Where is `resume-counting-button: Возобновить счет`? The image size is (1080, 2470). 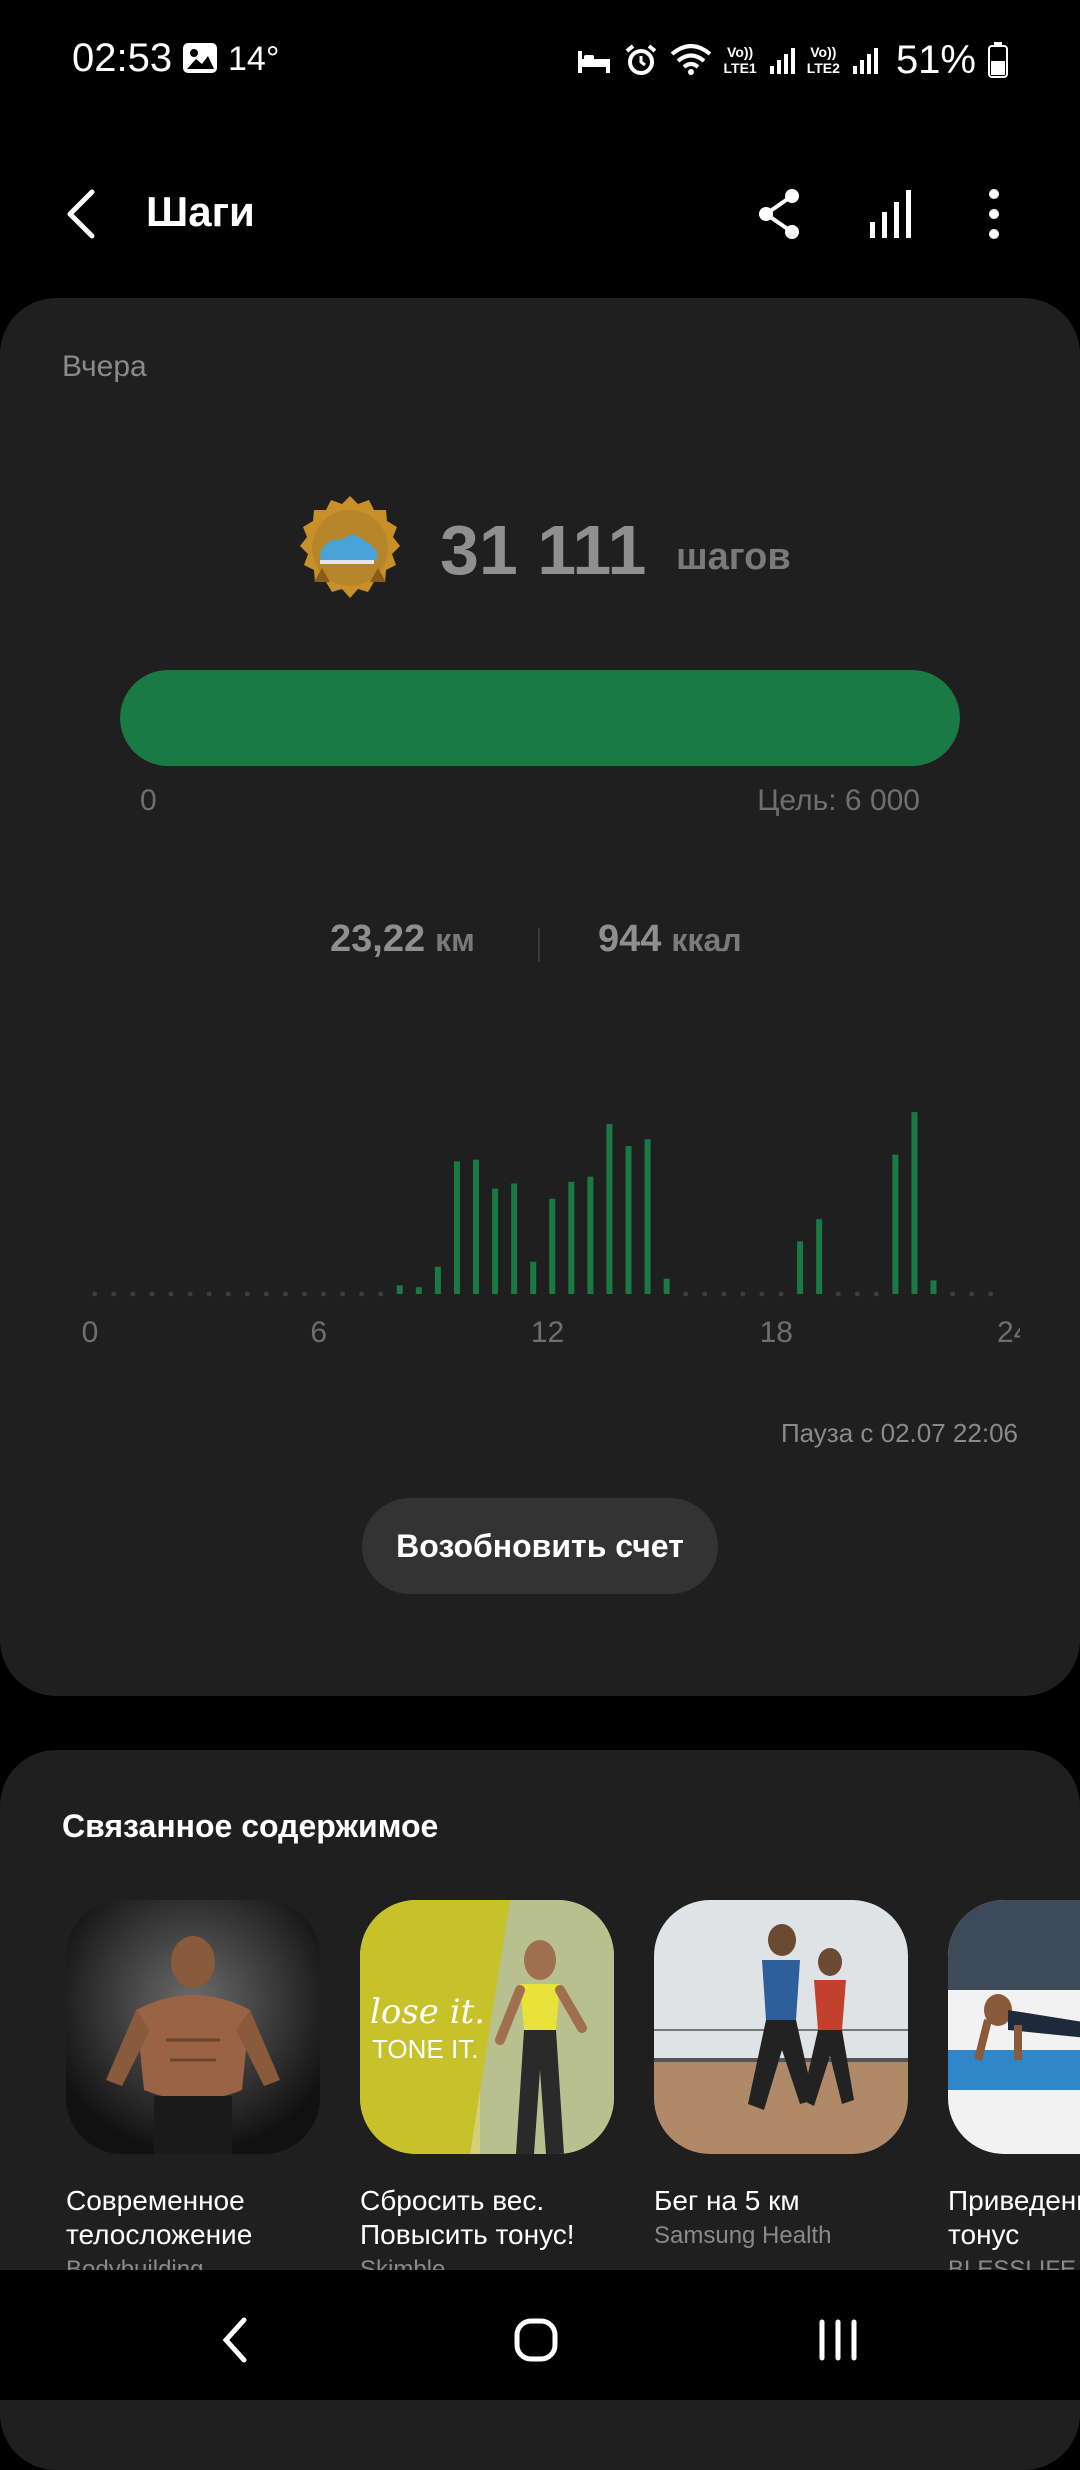 resume-counting-button: Возобновить счет is located at coordinates (540, 1546).